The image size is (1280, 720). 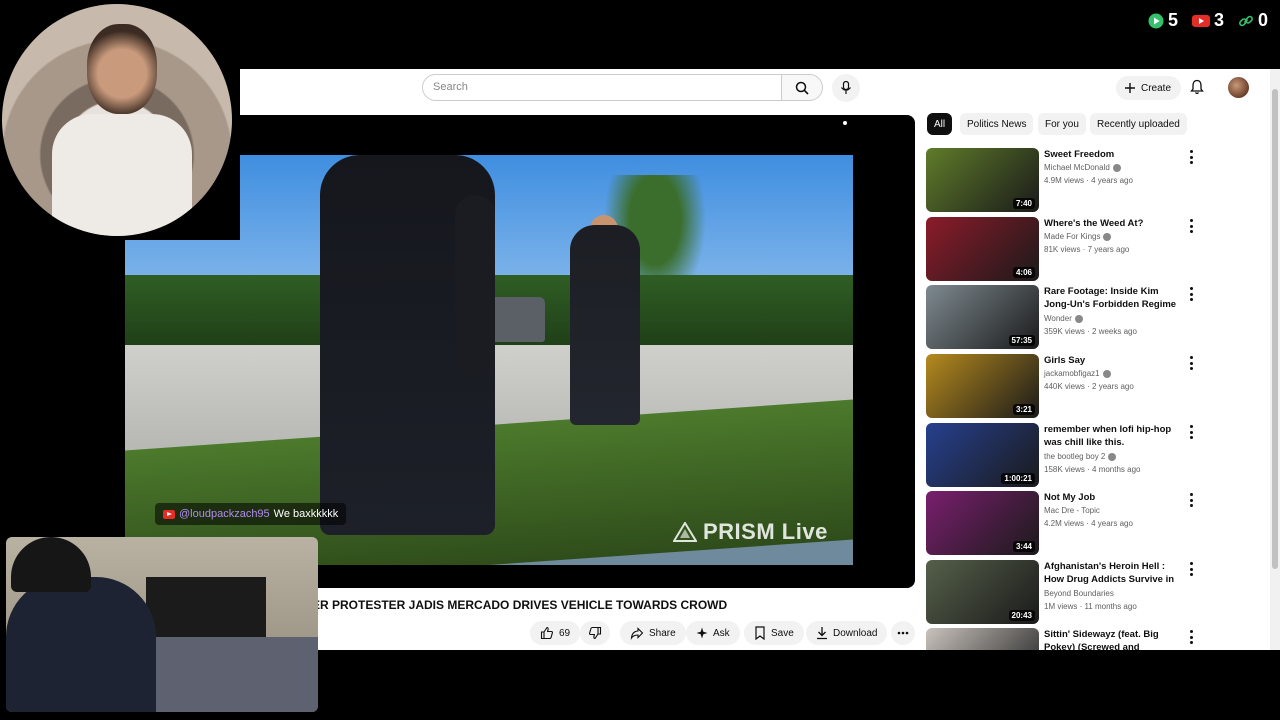 What do you see at coordinates (475, 285) in the screenshot?
I see `scene-officer-arm` at bounding box center [475, 285].